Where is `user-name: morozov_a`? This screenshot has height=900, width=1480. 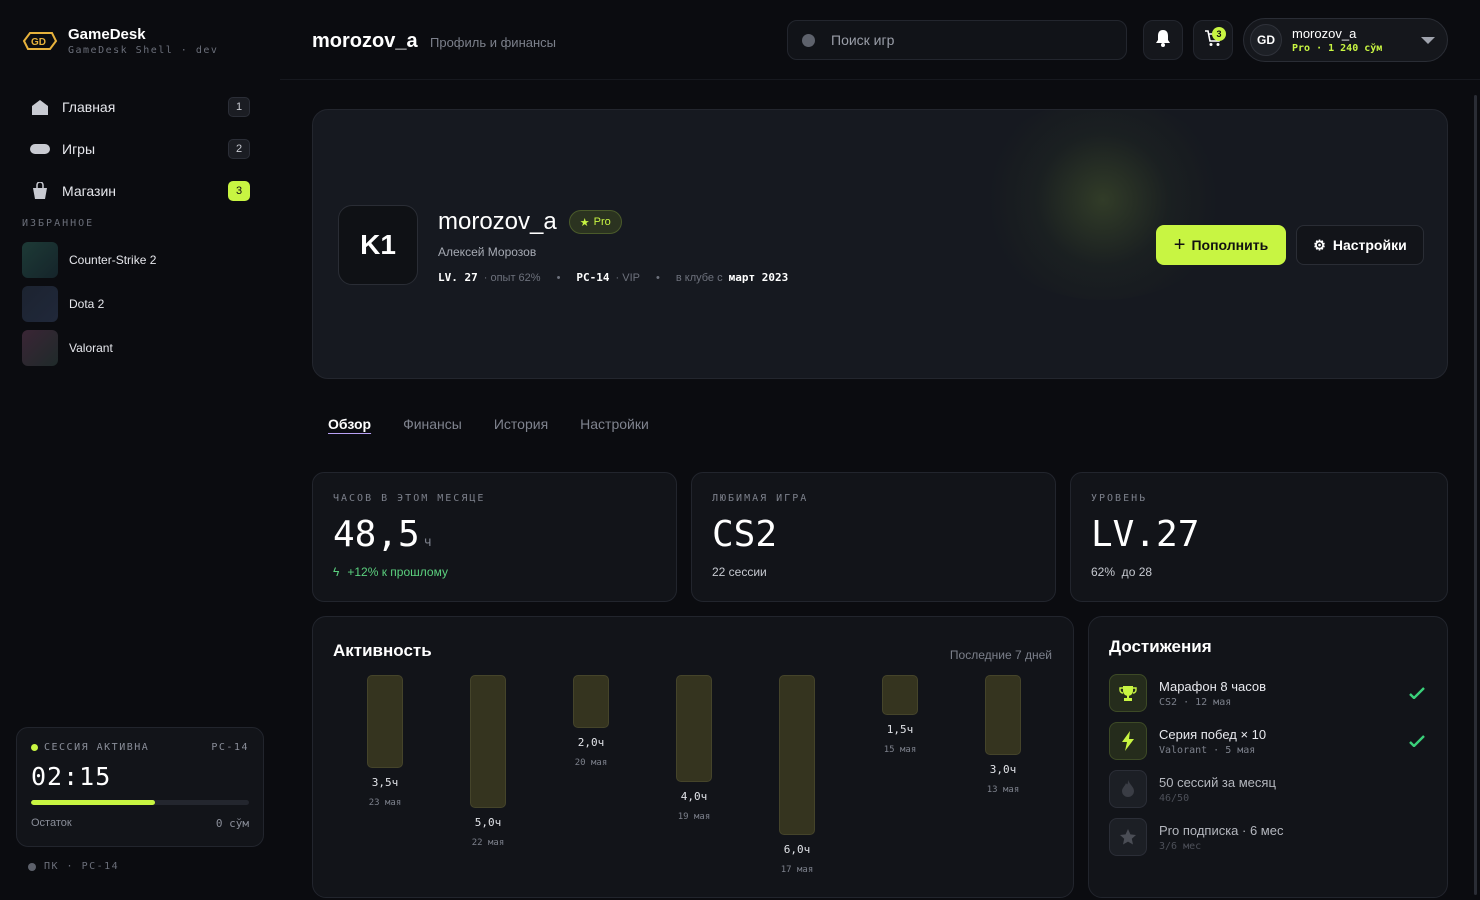
user-name: morozov_a is located at coordinates (1324, 33).